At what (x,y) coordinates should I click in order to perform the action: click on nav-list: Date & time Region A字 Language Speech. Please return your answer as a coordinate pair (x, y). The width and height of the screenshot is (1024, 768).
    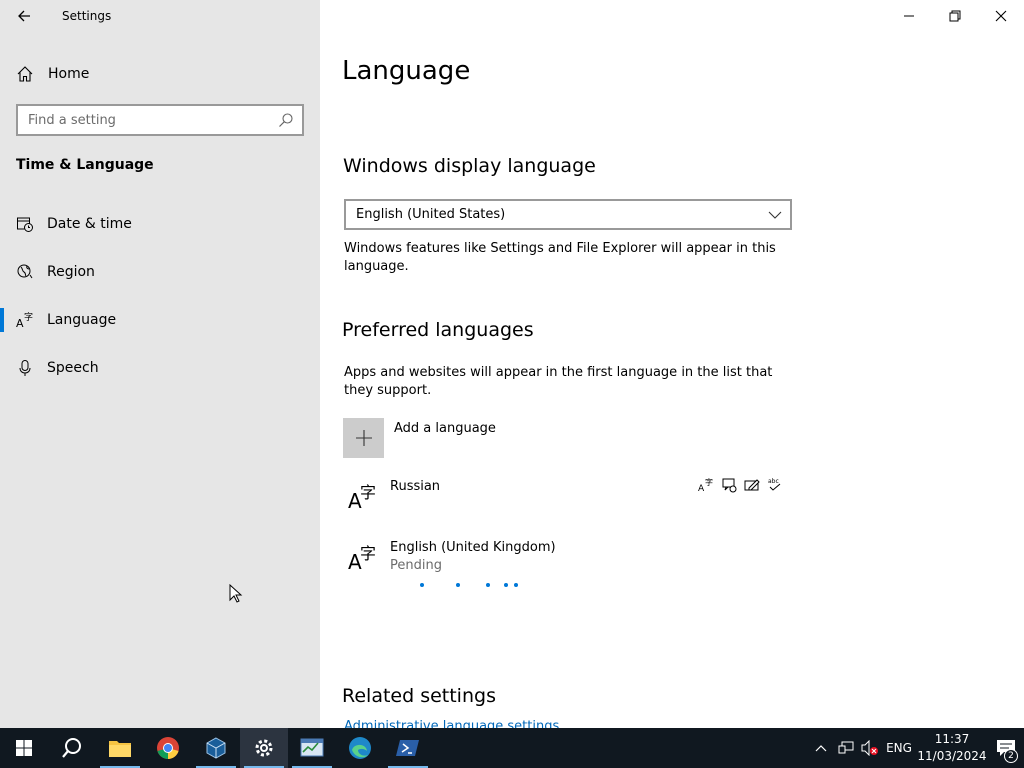
    Looking at the image, I should click on (160, 296).